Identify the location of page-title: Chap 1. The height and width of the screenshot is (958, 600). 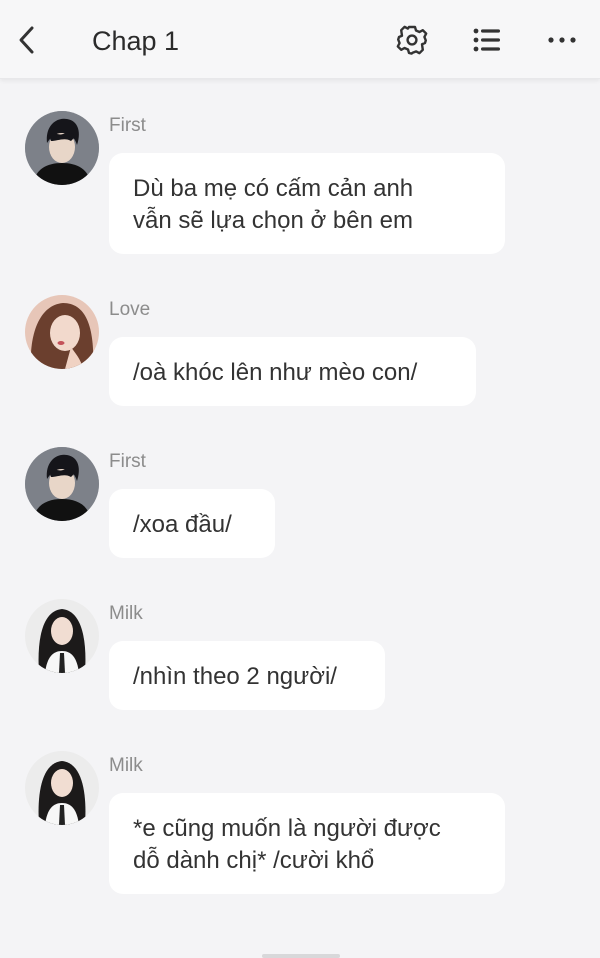
(136, 41).